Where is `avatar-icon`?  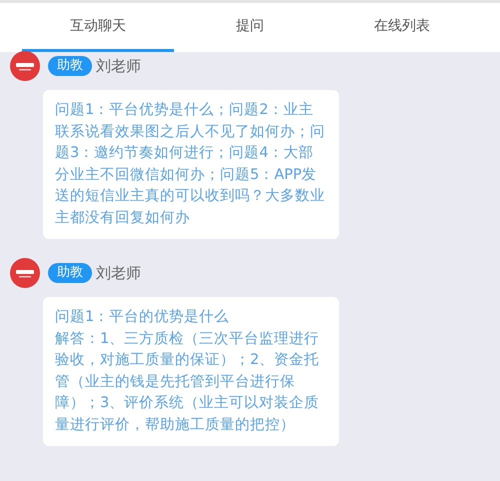 avatar-icon is located at coordinates (25, 273).